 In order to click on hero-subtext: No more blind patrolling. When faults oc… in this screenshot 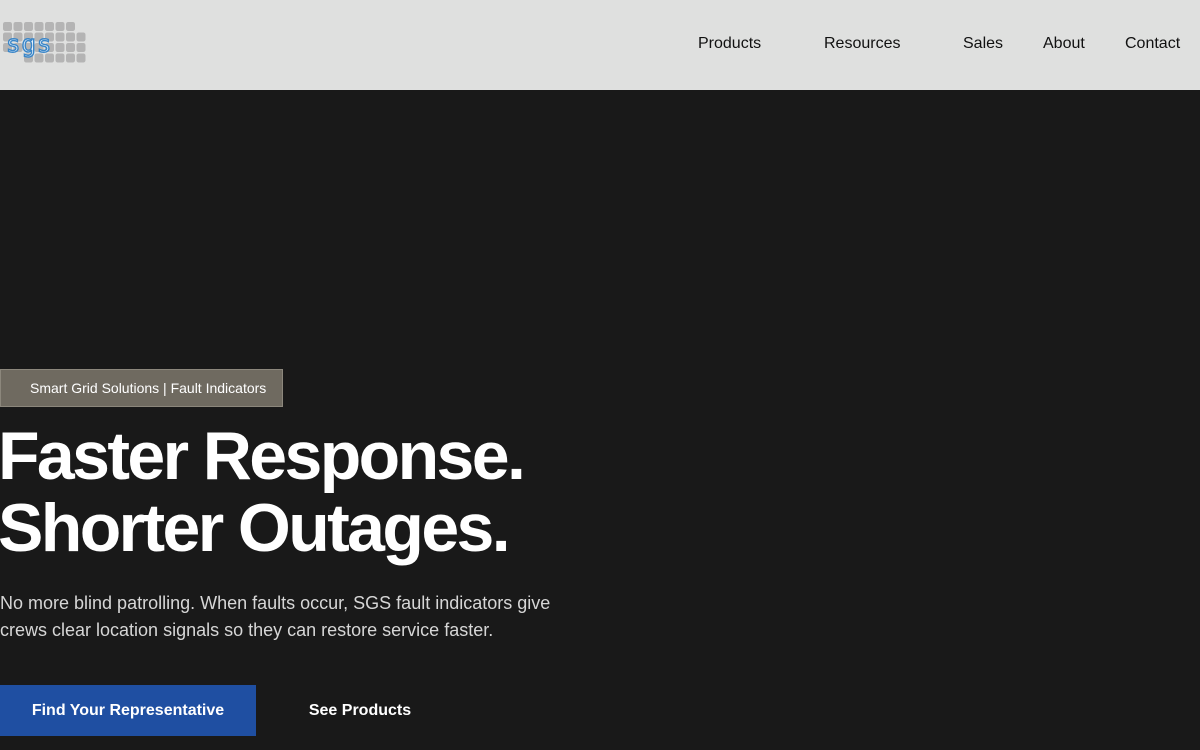, I will do `click(275, 616)`.